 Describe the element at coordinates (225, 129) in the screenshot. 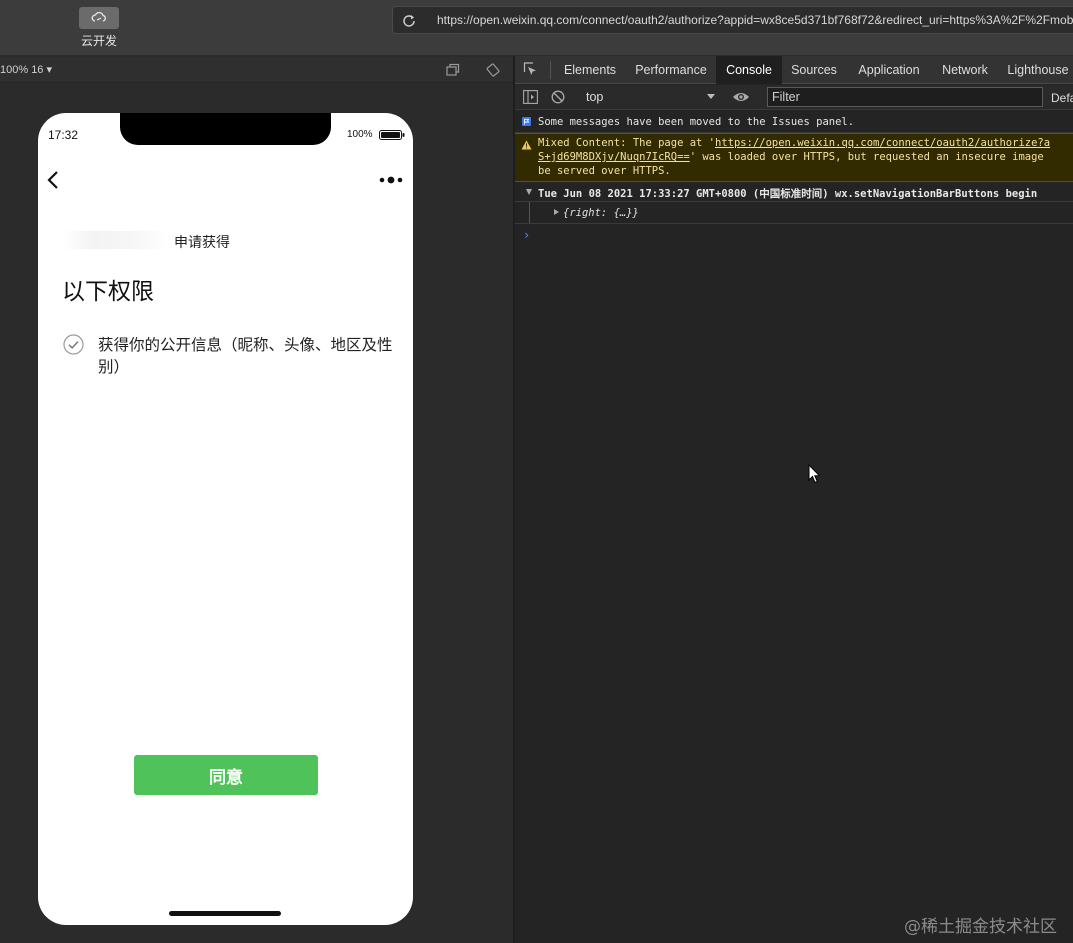

I see `phone-notch` at that location.